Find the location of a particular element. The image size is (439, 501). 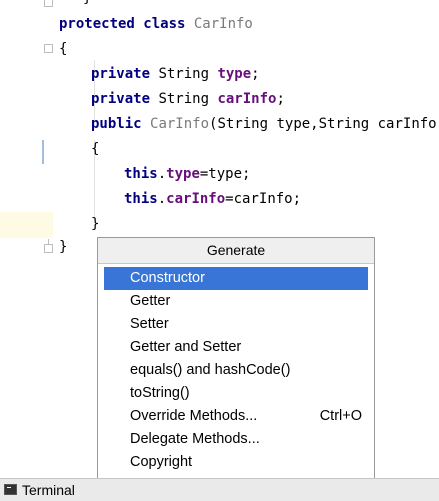

menu-item: Override Methods... Ctrl+O is located at coordinates (236, 416).